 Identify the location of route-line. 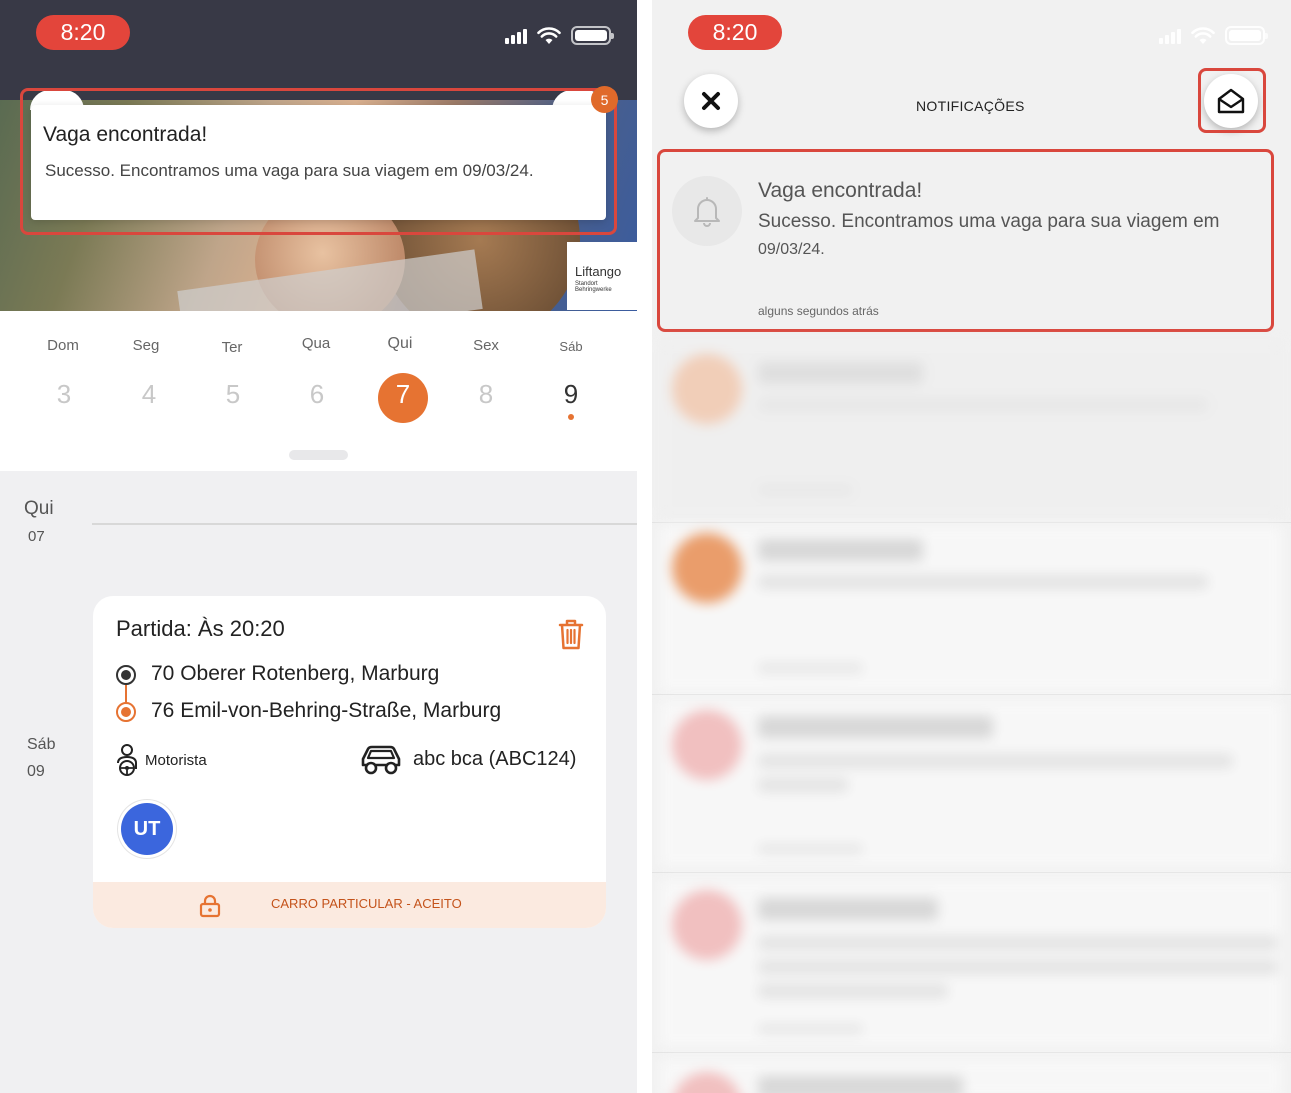
(126, 694).